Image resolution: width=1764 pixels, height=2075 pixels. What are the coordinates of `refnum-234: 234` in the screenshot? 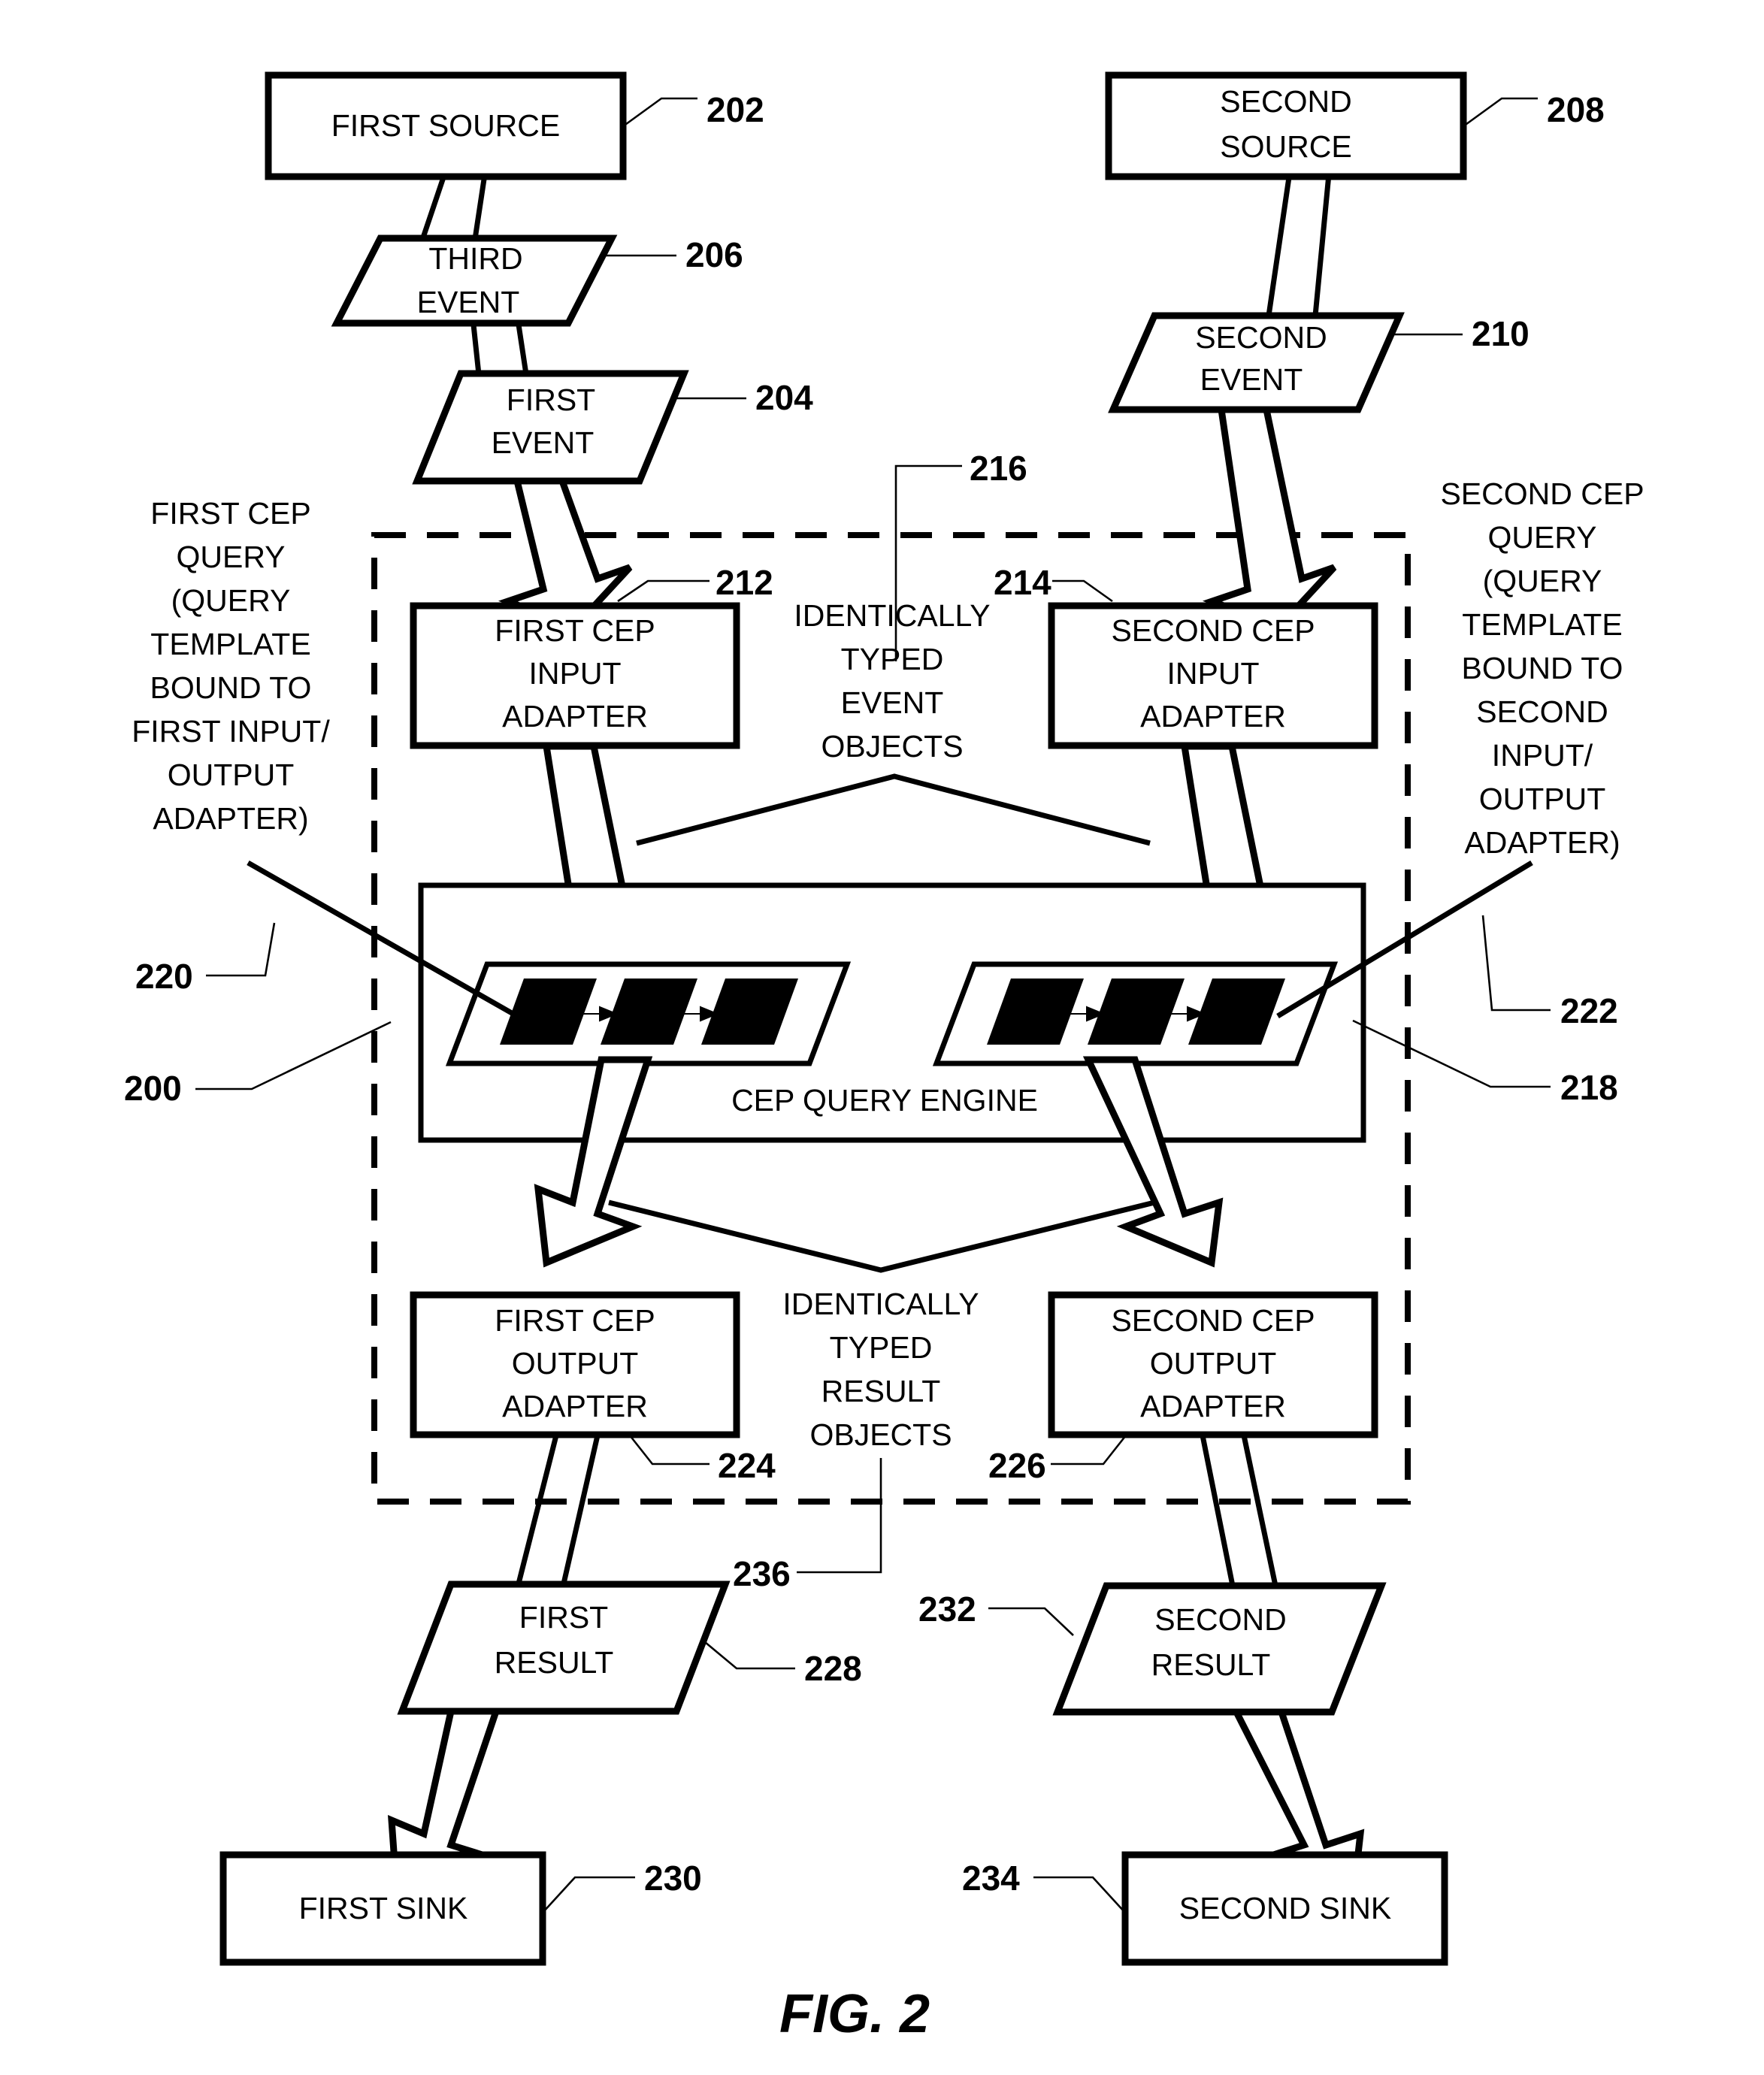 It's located at (991, 1879).